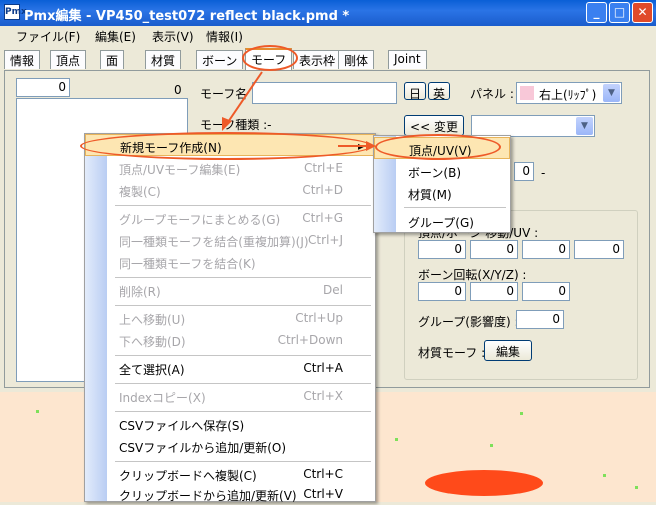 This screenshot has width=656, height=505. I want to click on annotation-arrows, so click(299, 111).